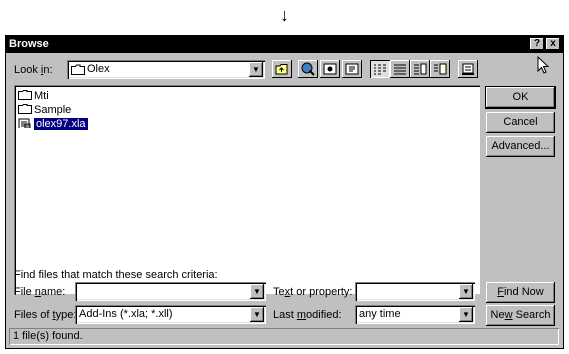 This screenshot has height=354, width=569. What do you see at coordinates (420, 69) in the screenshot?
I see `properties-view-icon` at bounding box center [420, 69].